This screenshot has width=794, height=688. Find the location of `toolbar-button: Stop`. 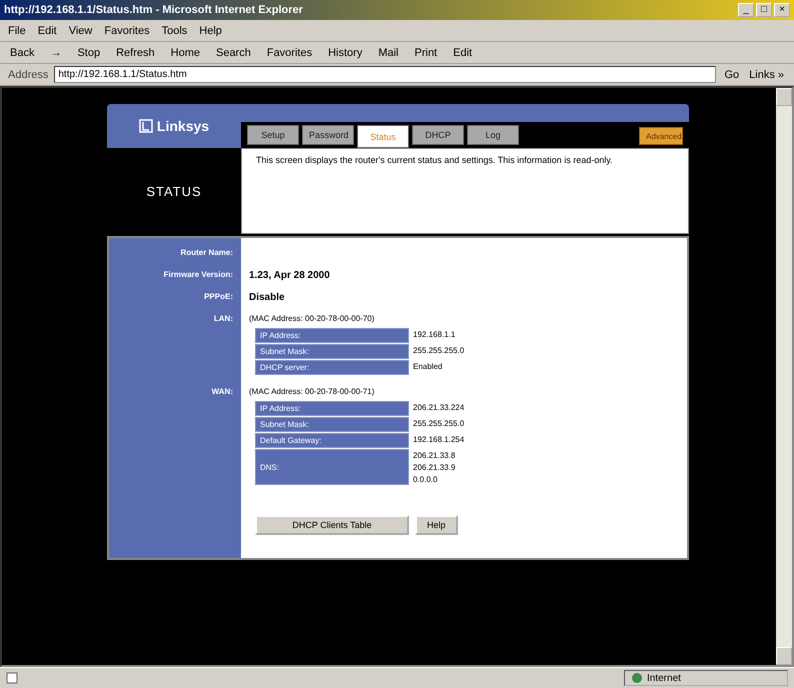

toolbar-button: Stop is located at coordinates (88, 52).